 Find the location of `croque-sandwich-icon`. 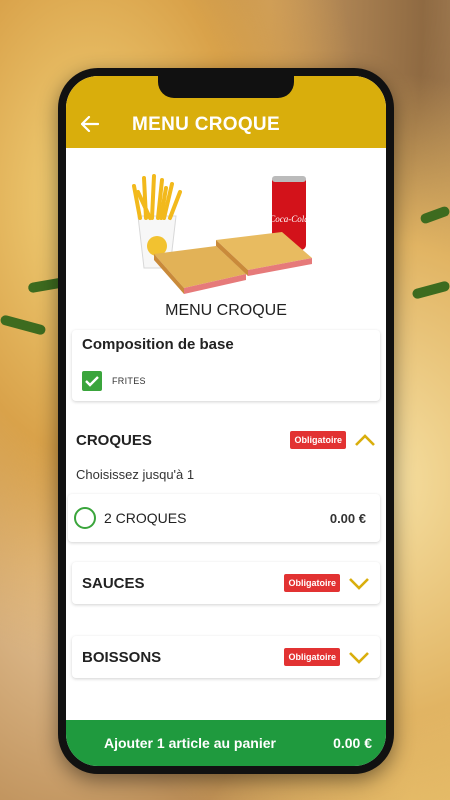

croque-sandwich-icon is located at coordinates (233, 263).